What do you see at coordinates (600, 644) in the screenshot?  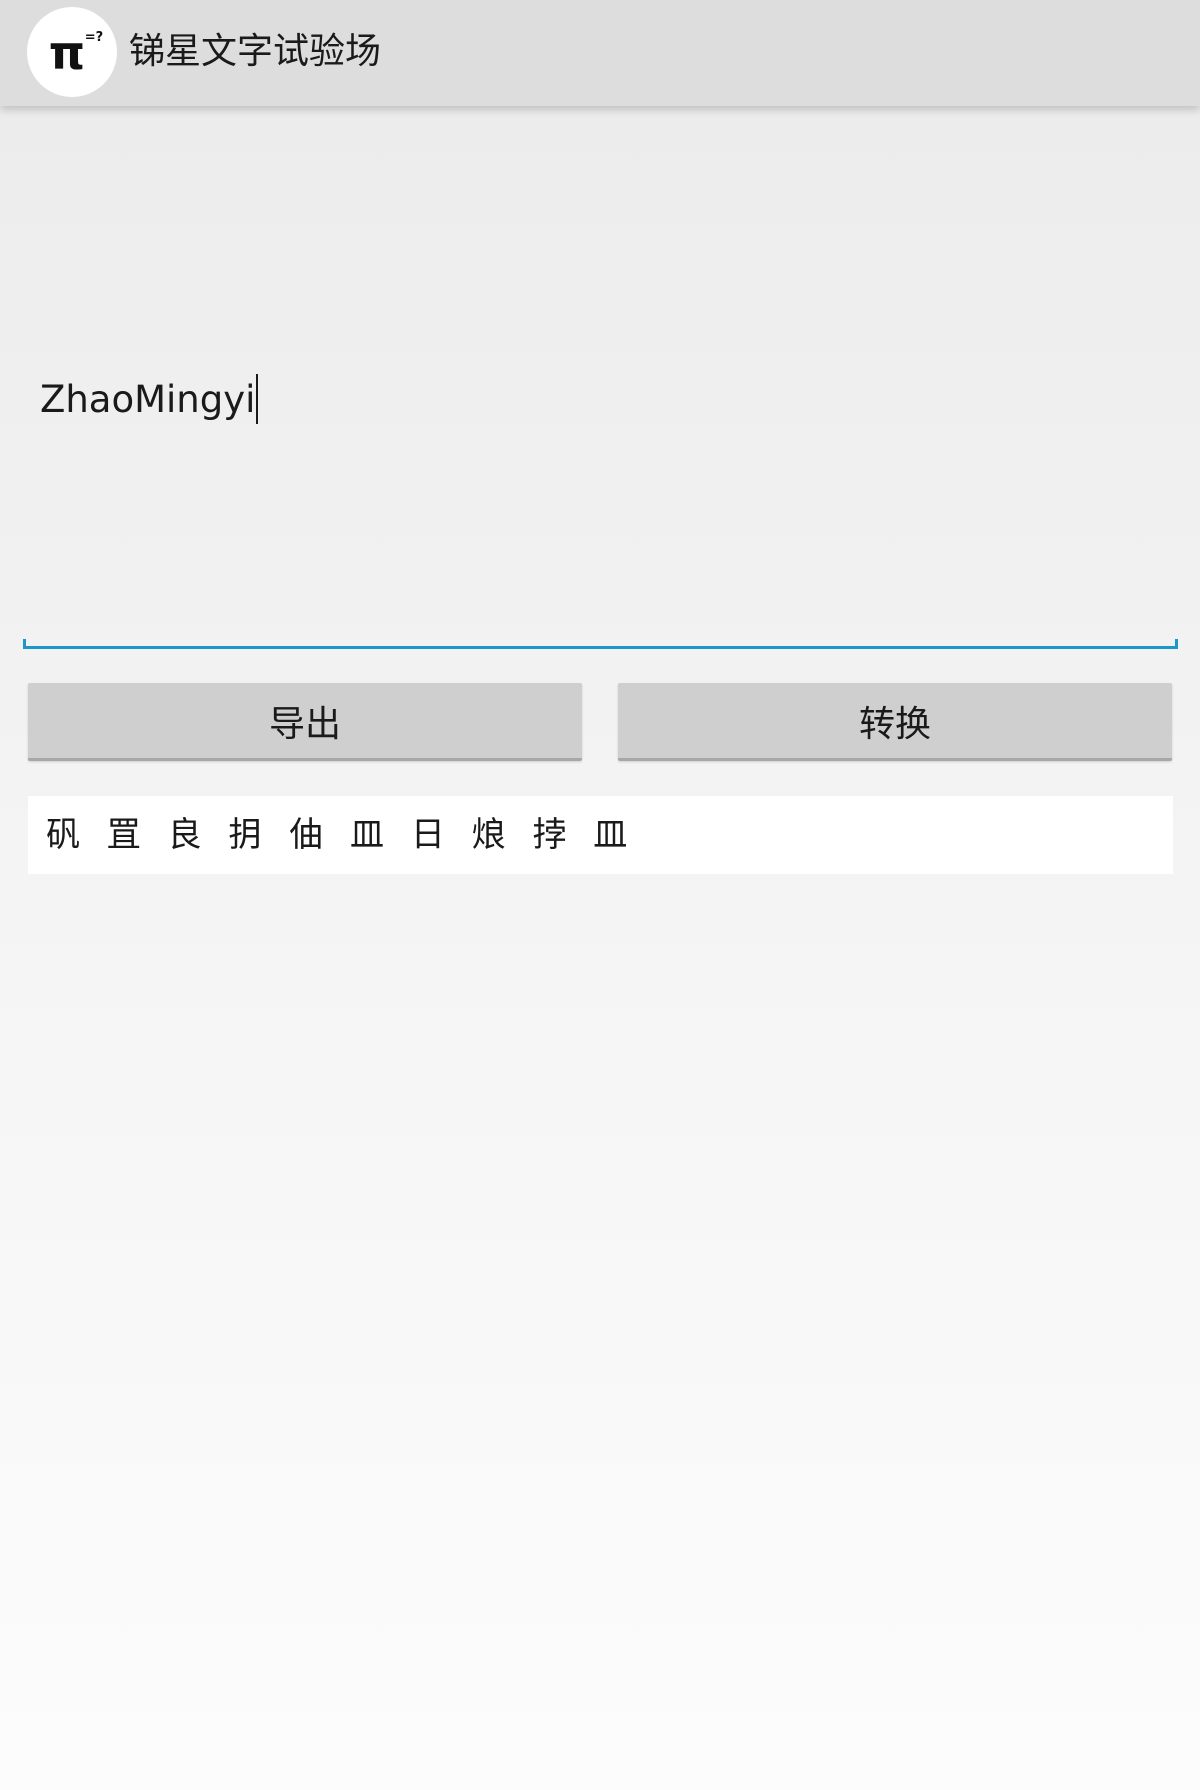 I see `text-input-underline` at bounding box center [600, 644].